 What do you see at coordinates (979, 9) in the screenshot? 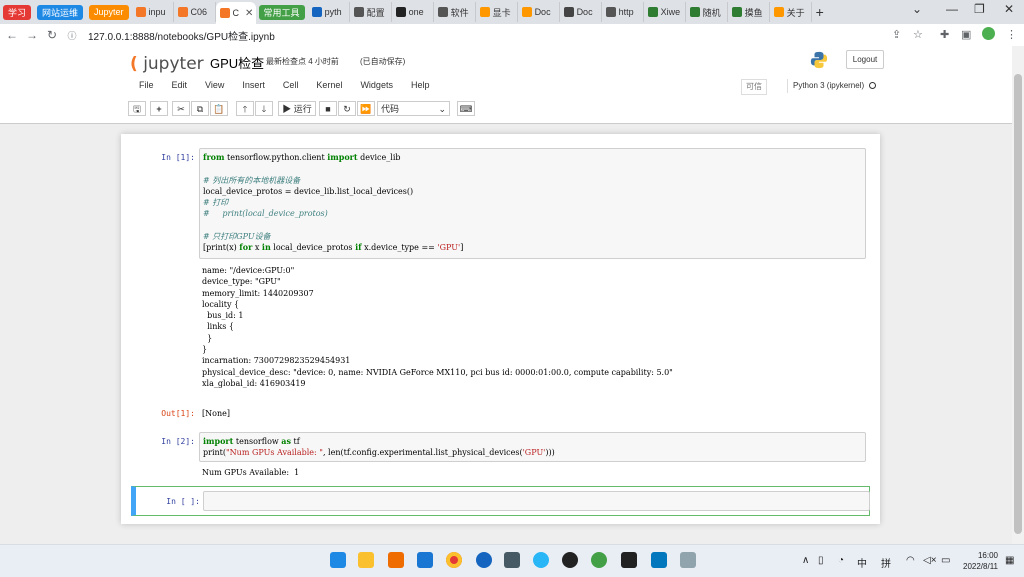
I see `maximize-icon: ❐` at bounding box center [979, 9].